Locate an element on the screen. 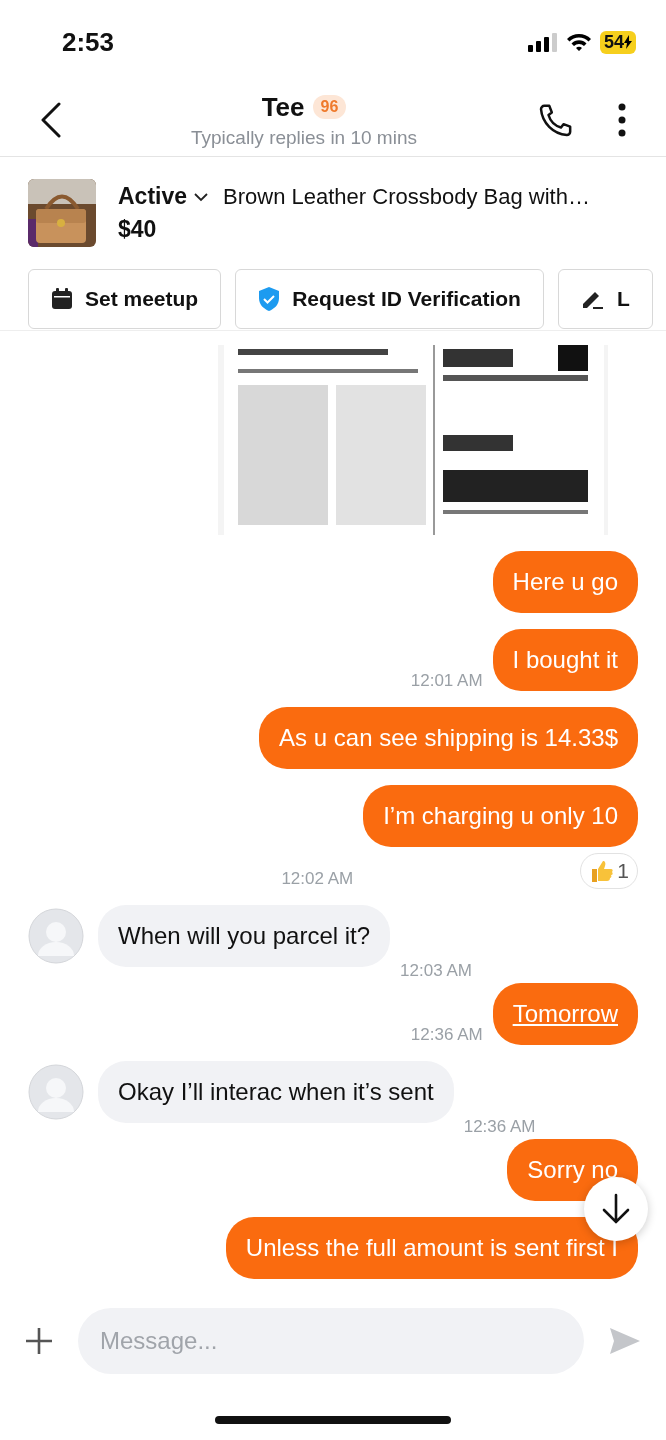 Image resolution: width=666 pixels, height=1440 pixels. message-time: 12:02 AM is located at coordinates (317, 879).